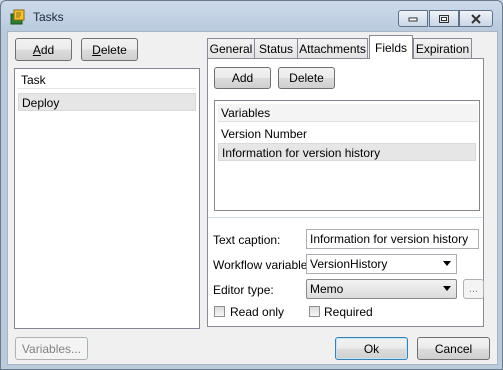  I want to click on tab-expiration: Expiration, so click(442, 48).